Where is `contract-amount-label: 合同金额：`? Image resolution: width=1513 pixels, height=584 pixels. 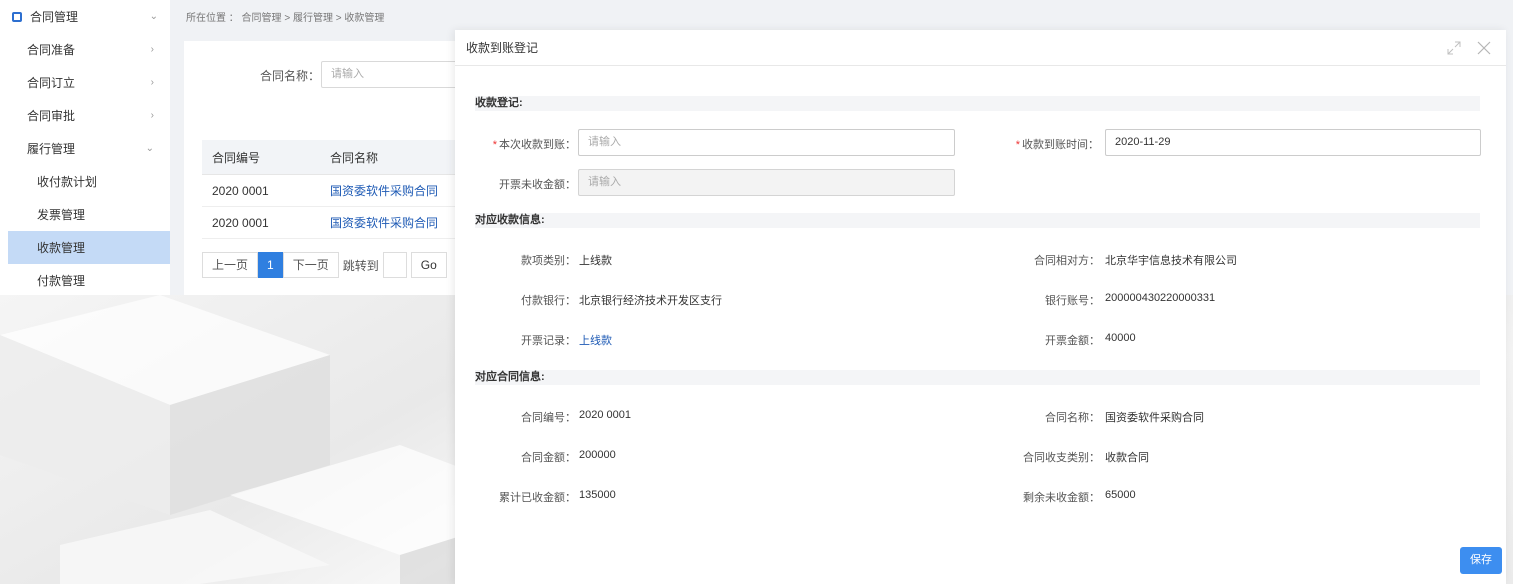 contract-amount-label: 合同金额： is located at coordinates (548, 458).